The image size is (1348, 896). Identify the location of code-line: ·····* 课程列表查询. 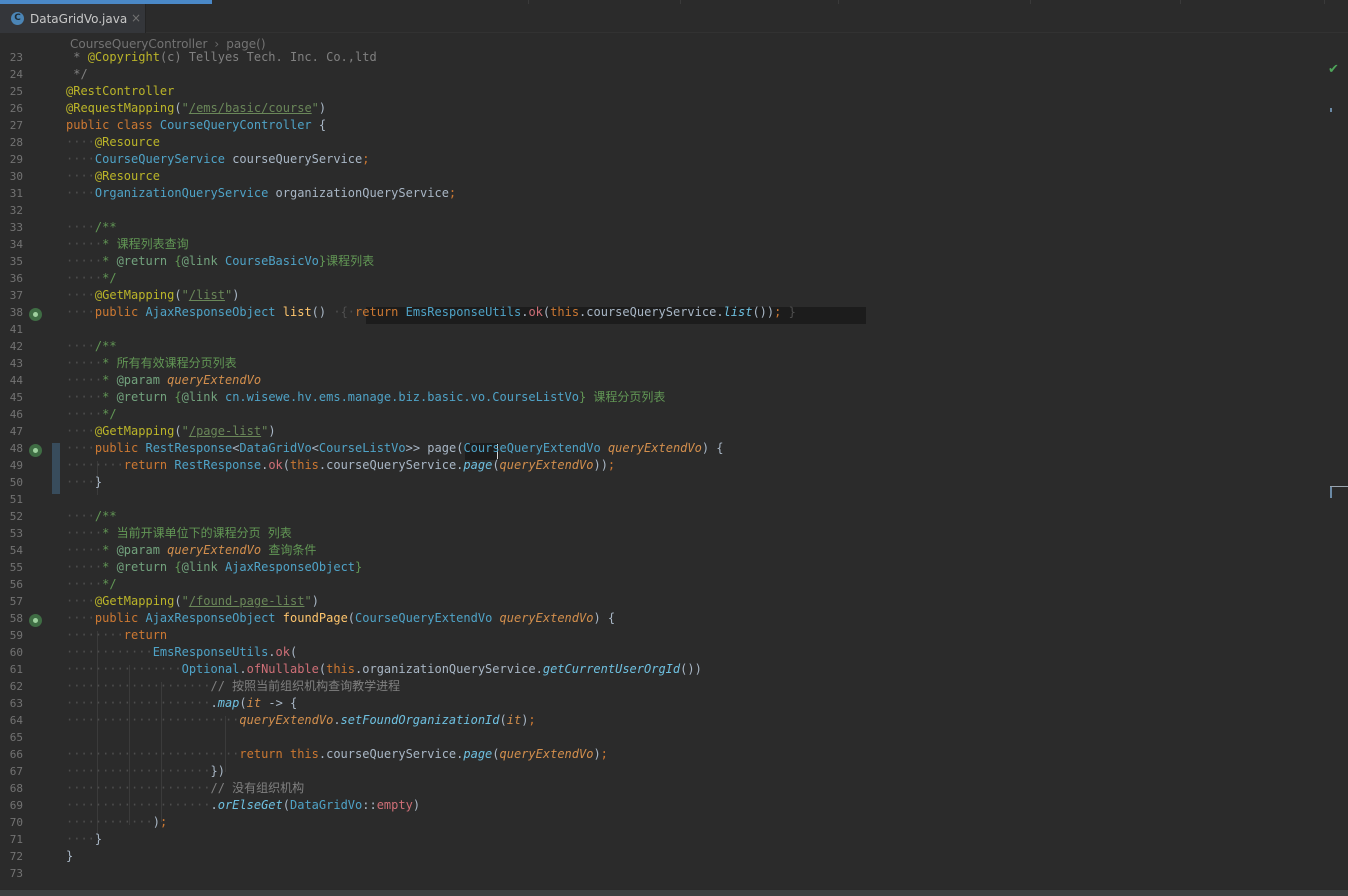
(127, 244).